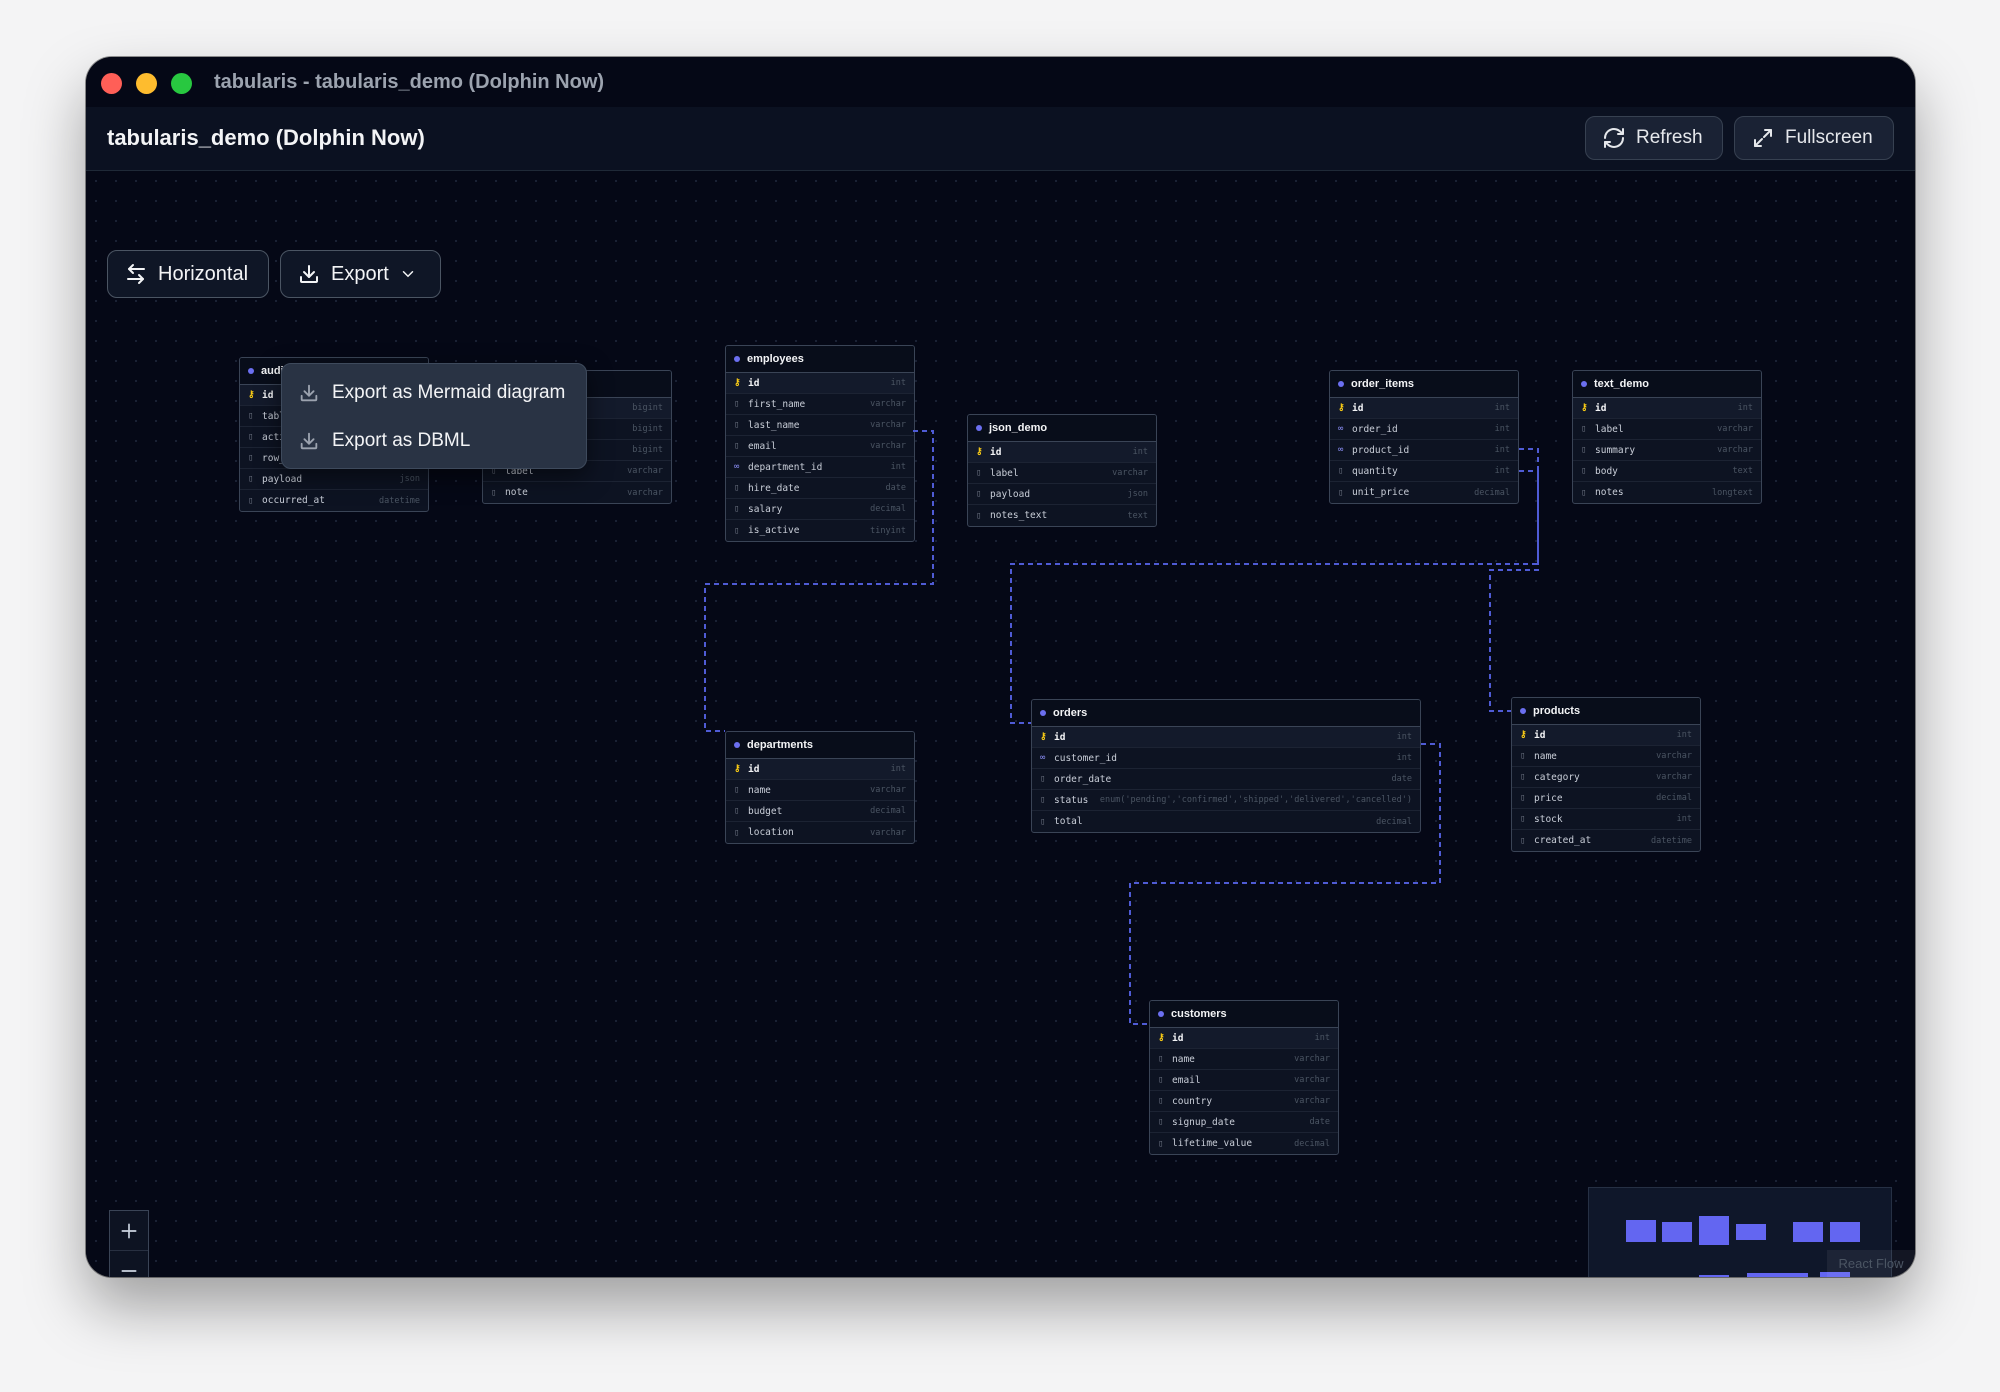  Describe the element at coordinates (129, 1231) in the screenshot. I see `zoom-in-button` at that location.